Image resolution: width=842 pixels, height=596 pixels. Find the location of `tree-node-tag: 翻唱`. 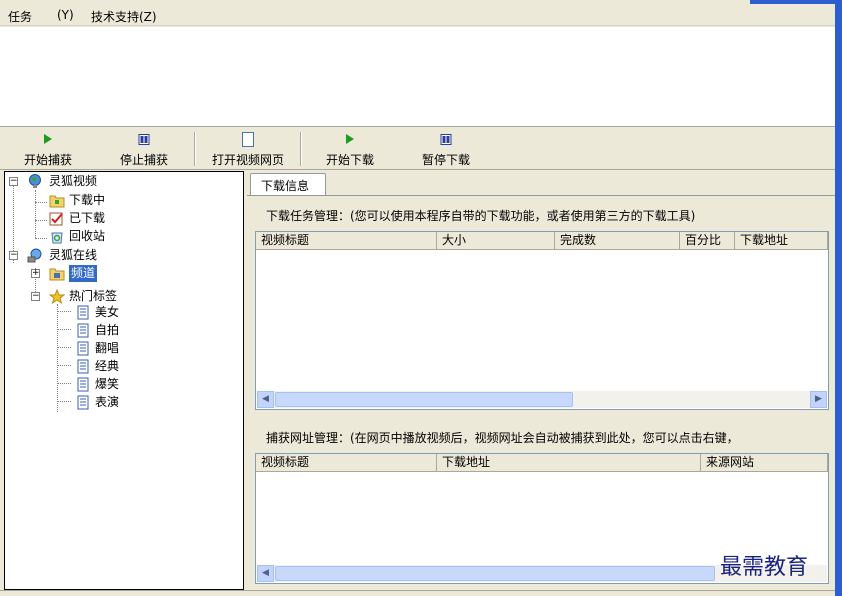

tree-node-tag: 翻唱 is located at coordinates (120, 348).